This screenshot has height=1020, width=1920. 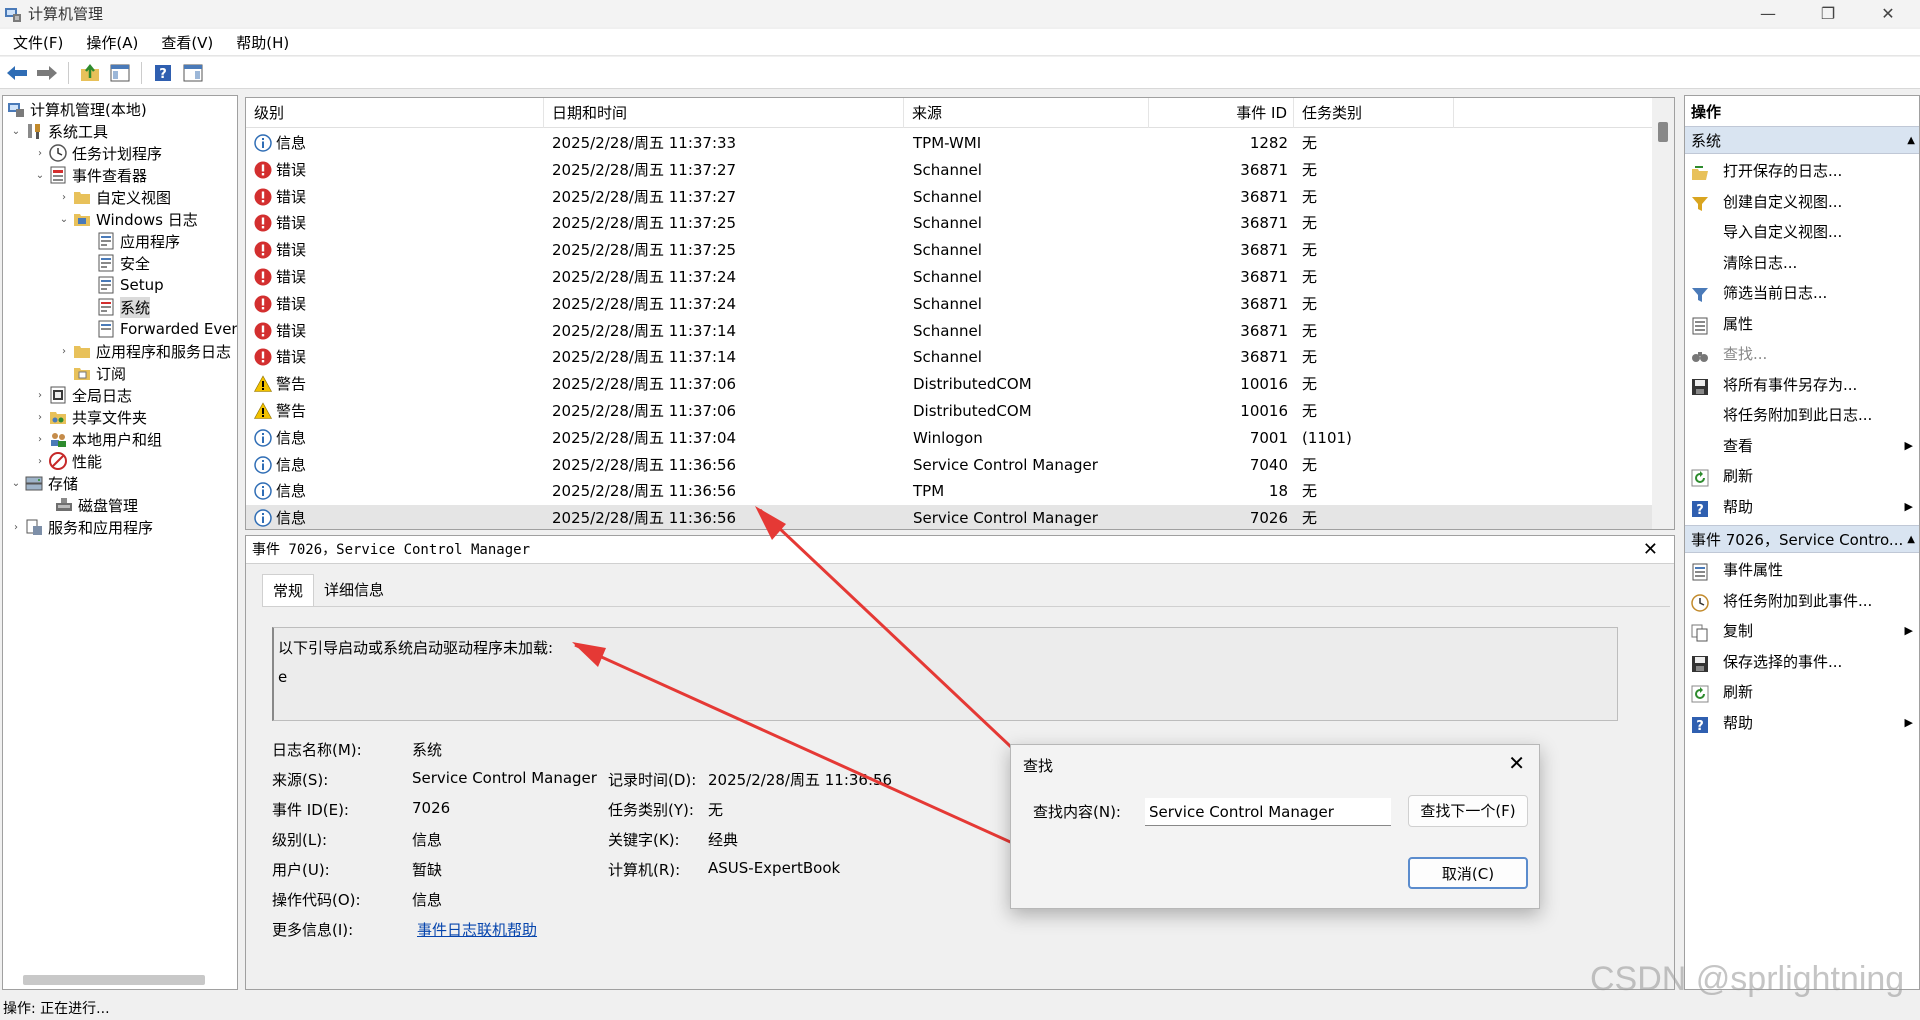 I want to click on find-dialog: 查找 ✕ 查找内容(N): 查找下一个(F) 取消(C), so click(x=1275, y=826).